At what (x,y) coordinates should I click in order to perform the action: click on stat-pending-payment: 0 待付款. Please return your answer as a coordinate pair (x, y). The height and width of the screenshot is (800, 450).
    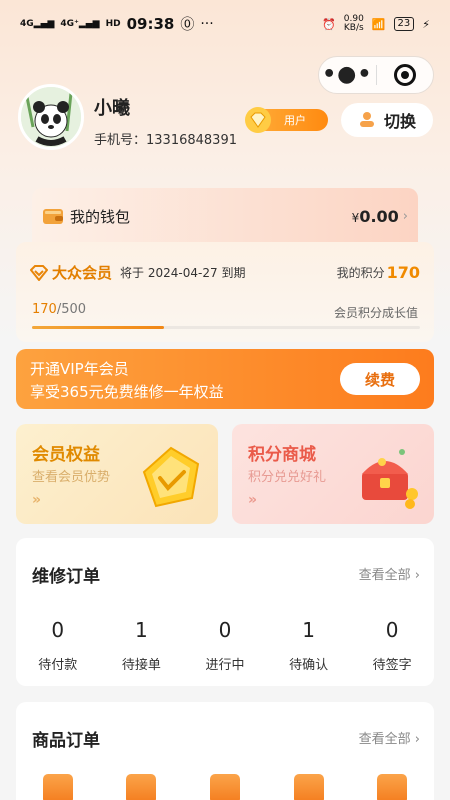
    Looking at the image, I should click on (58, 645).